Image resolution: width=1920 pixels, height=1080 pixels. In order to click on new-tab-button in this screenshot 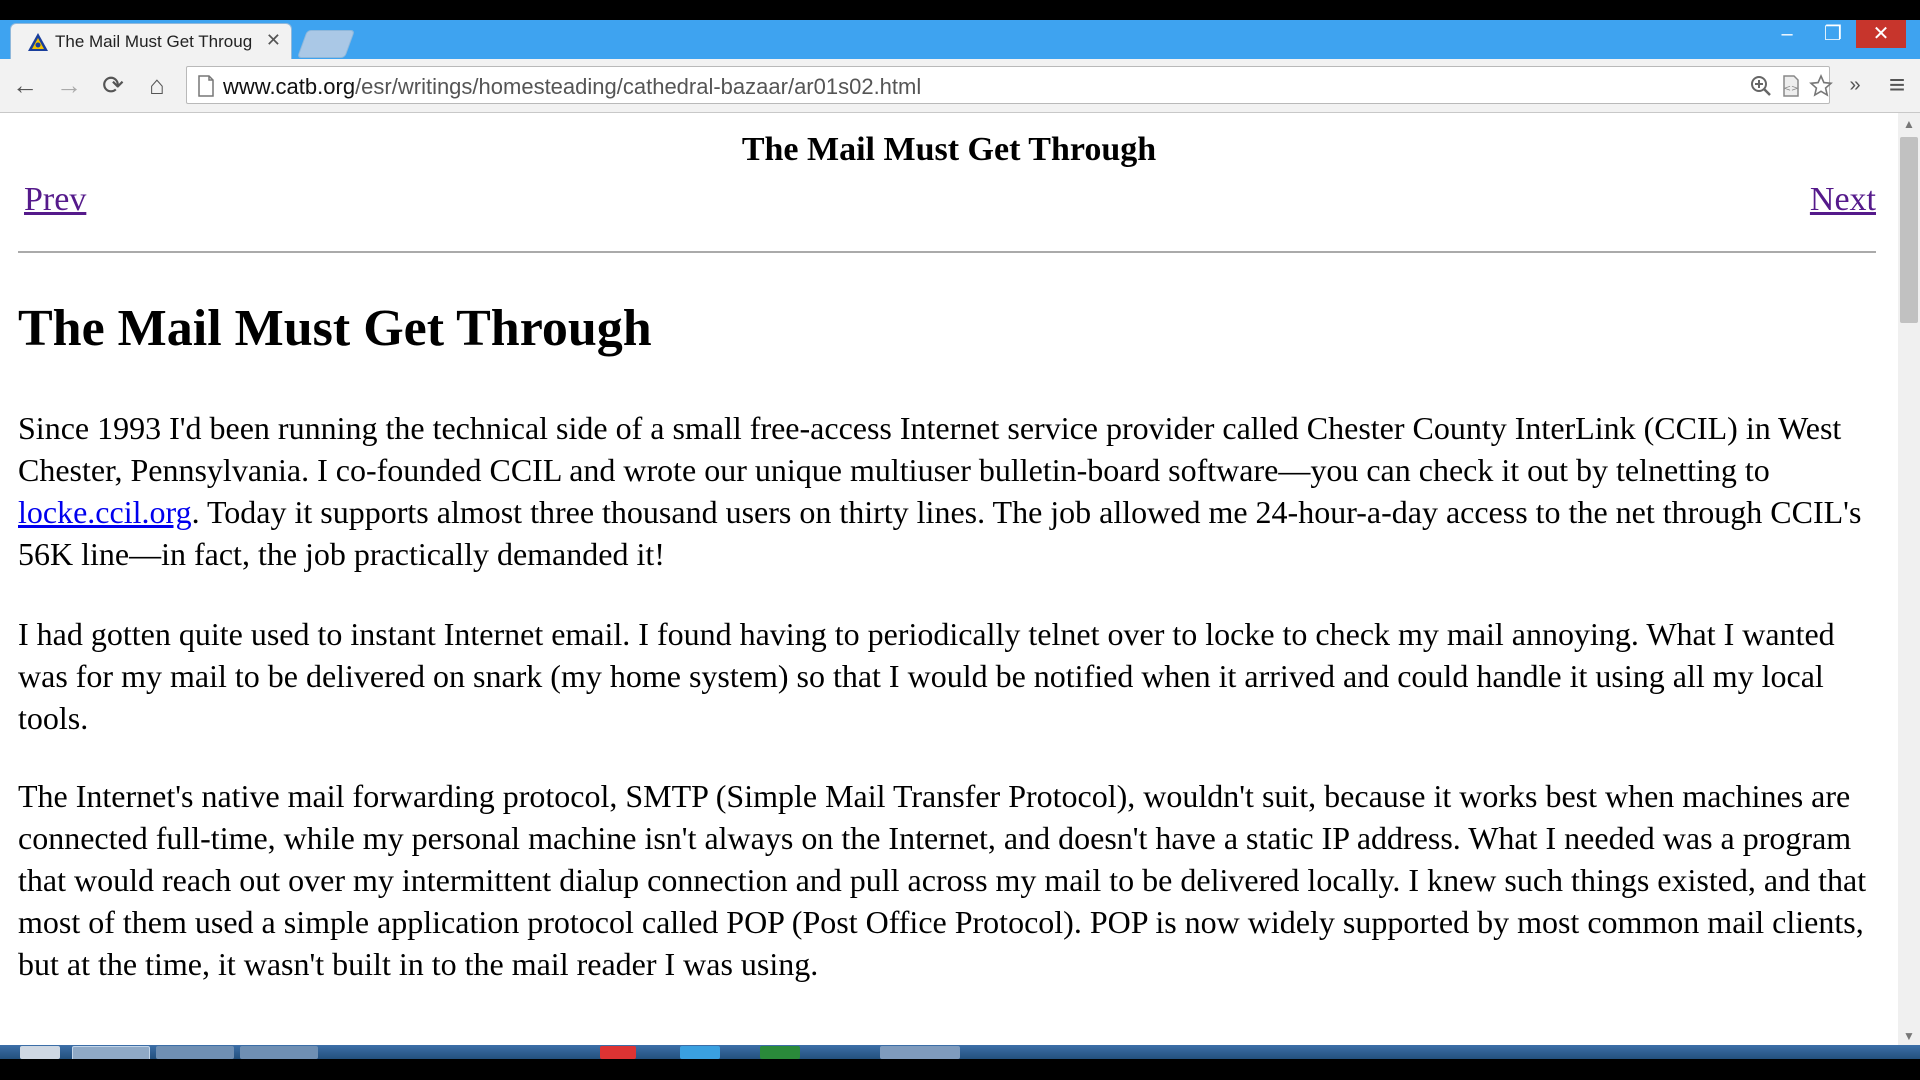, I will do `click(326, 44)`.